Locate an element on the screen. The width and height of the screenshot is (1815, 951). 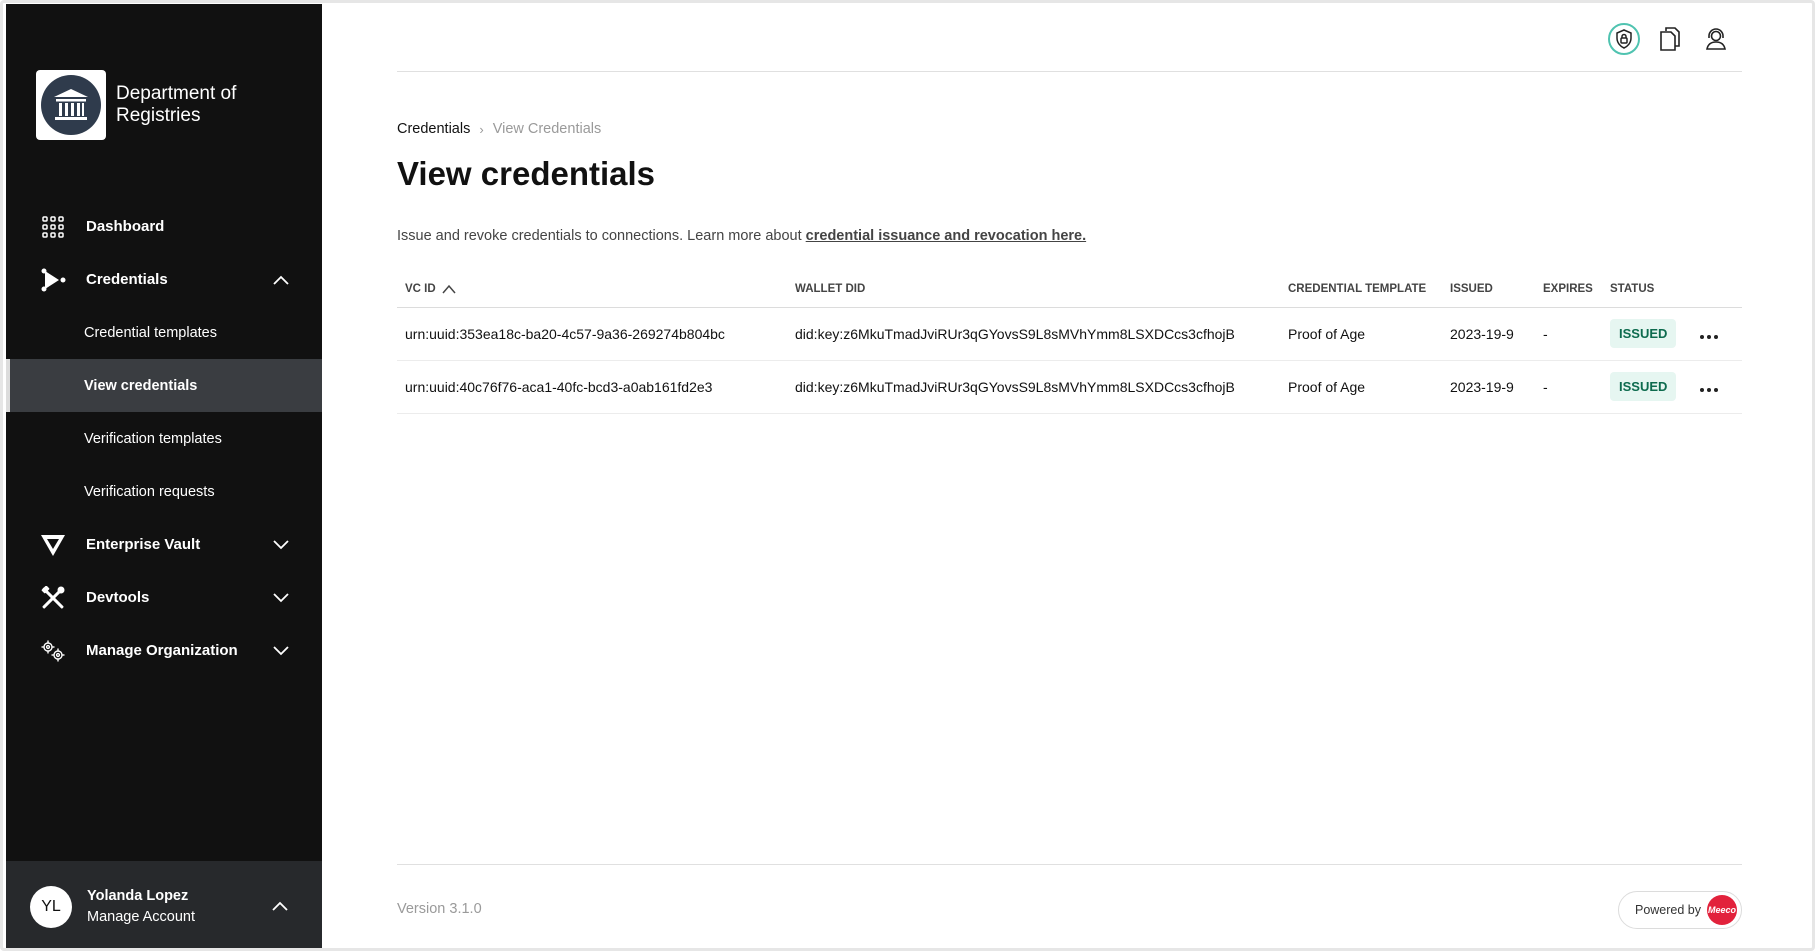
version-label: Version 3.1.0 is located at coordinates (439, 909).